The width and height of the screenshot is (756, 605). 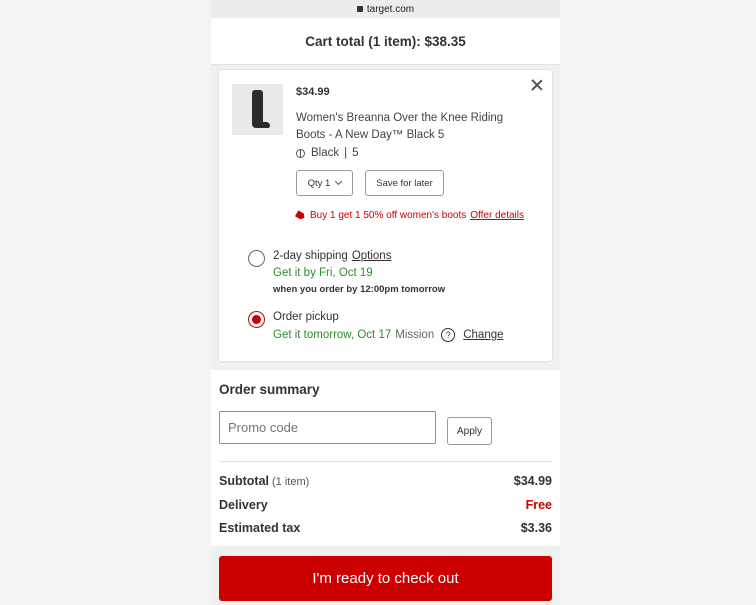 I want to click on url-bar: target.com, so click(x=385, y=9).